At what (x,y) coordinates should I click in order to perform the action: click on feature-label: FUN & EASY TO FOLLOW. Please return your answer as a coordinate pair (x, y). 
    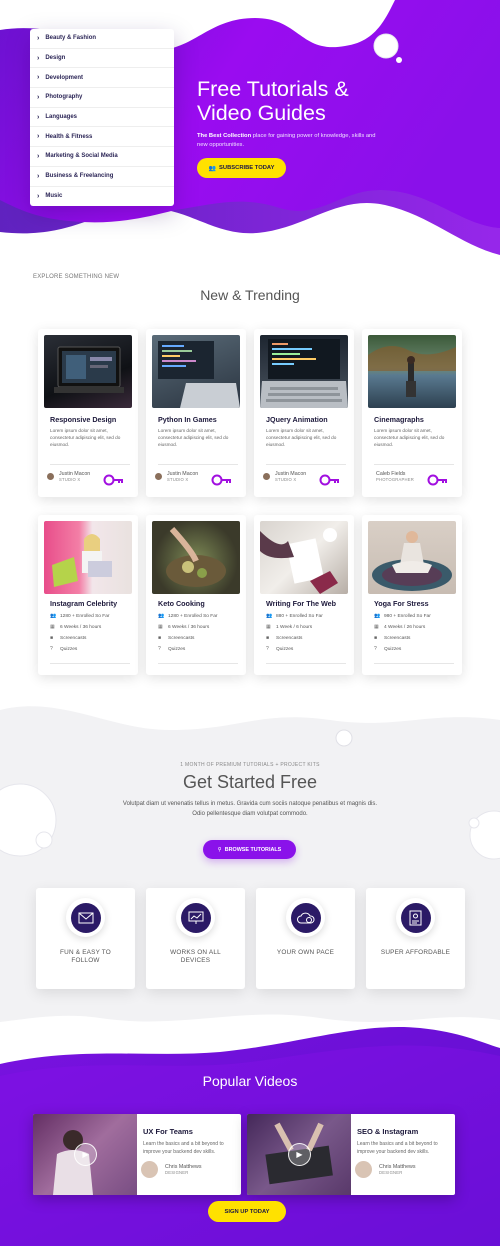
    Looking at the image, I should click on (85, 956).